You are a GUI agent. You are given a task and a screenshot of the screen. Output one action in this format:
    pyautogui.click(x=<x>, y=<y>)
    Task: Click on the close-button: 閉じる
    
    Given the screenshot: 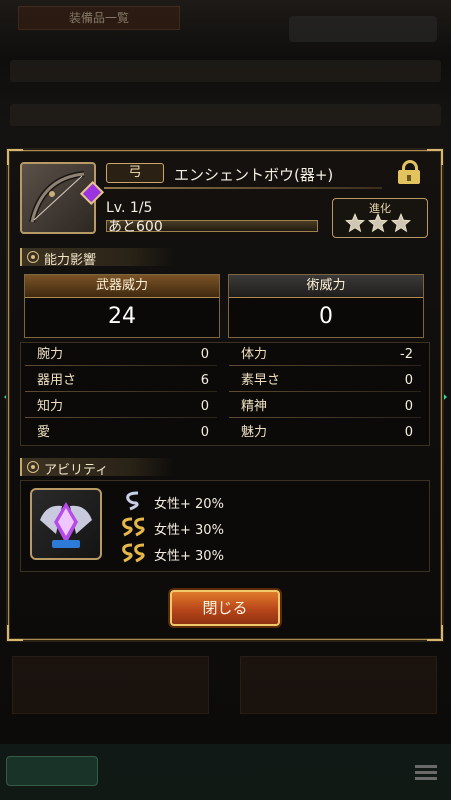 What is the action you would take?
    pyautogui.click(x=225, y=608)
    